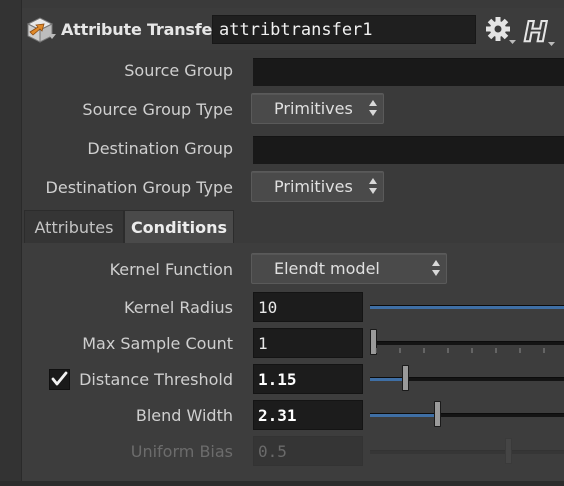  I want to click on distance-threshold-slider, so click(467, 378).